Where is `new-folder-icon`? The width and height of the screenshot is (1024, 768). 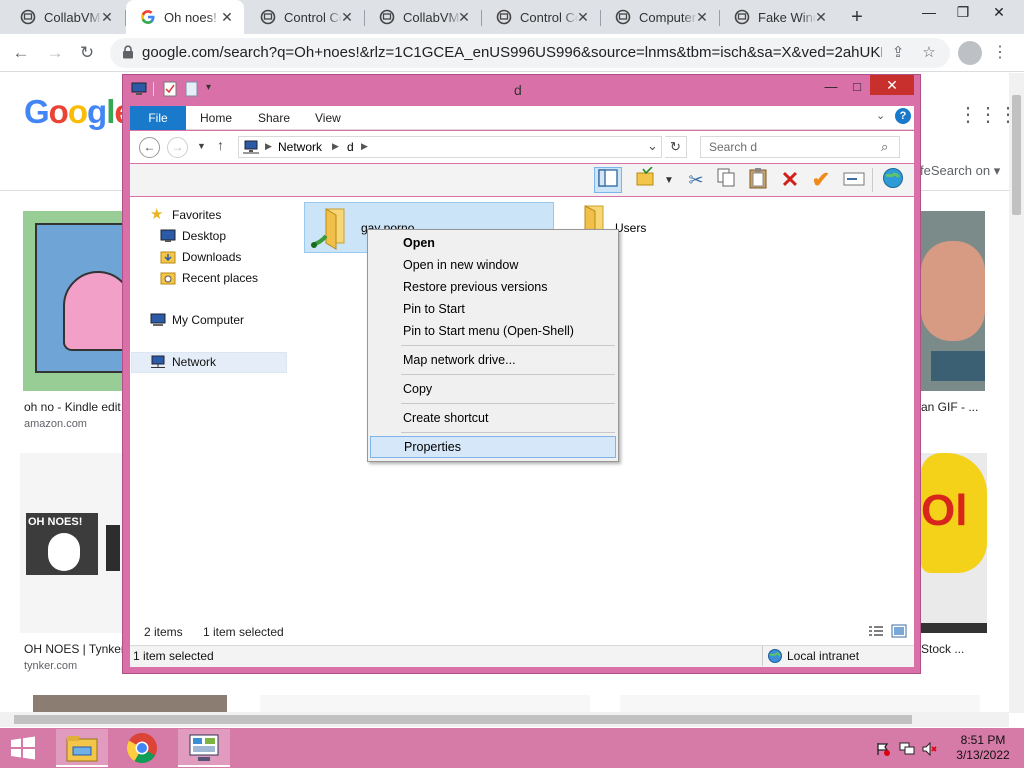 new-folder-icon is located at coordinates (193, 89).